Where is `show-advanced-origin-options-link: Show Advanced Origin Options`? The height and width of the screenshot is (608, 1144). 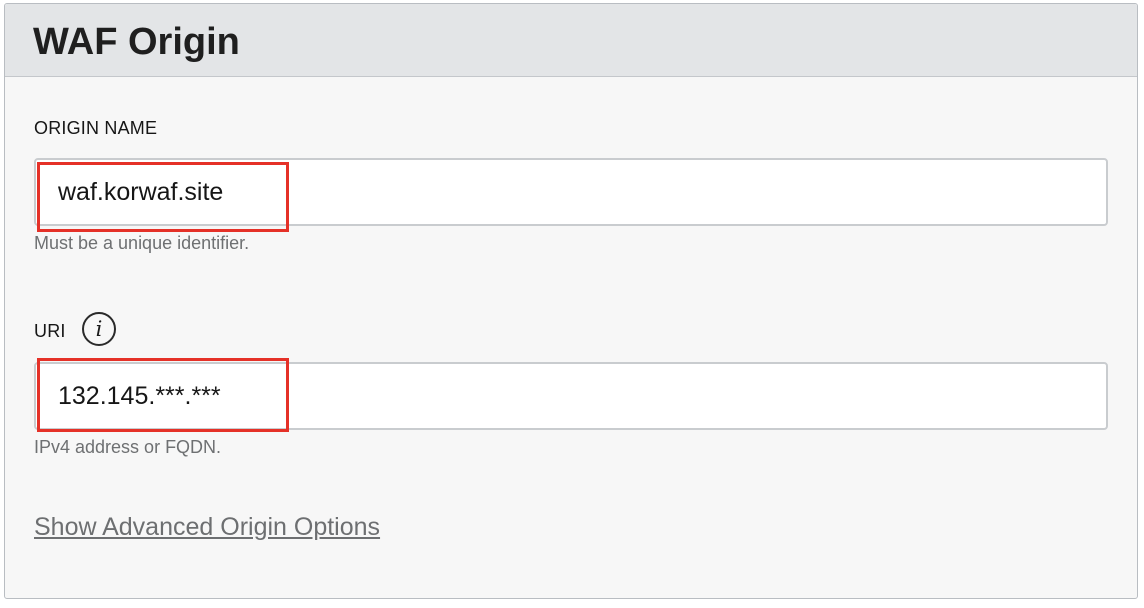 show-advanced-origin-options-link: Show Advanced Origin Options is located at coordinates (207, 527).